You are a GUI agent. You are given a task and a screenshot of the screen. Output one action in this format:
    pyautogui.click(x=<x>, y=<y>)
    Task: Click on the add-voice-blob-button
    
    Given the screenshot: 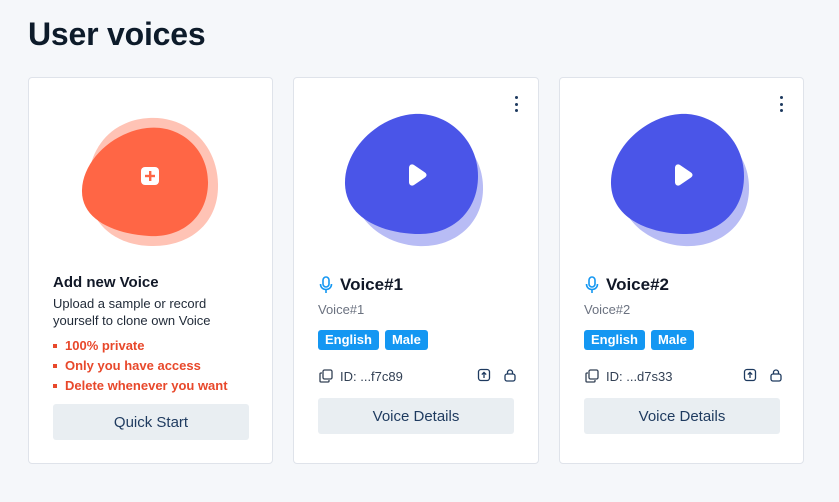 What is the action you would take?
    pyautogui.click(x=152, y=179)
    